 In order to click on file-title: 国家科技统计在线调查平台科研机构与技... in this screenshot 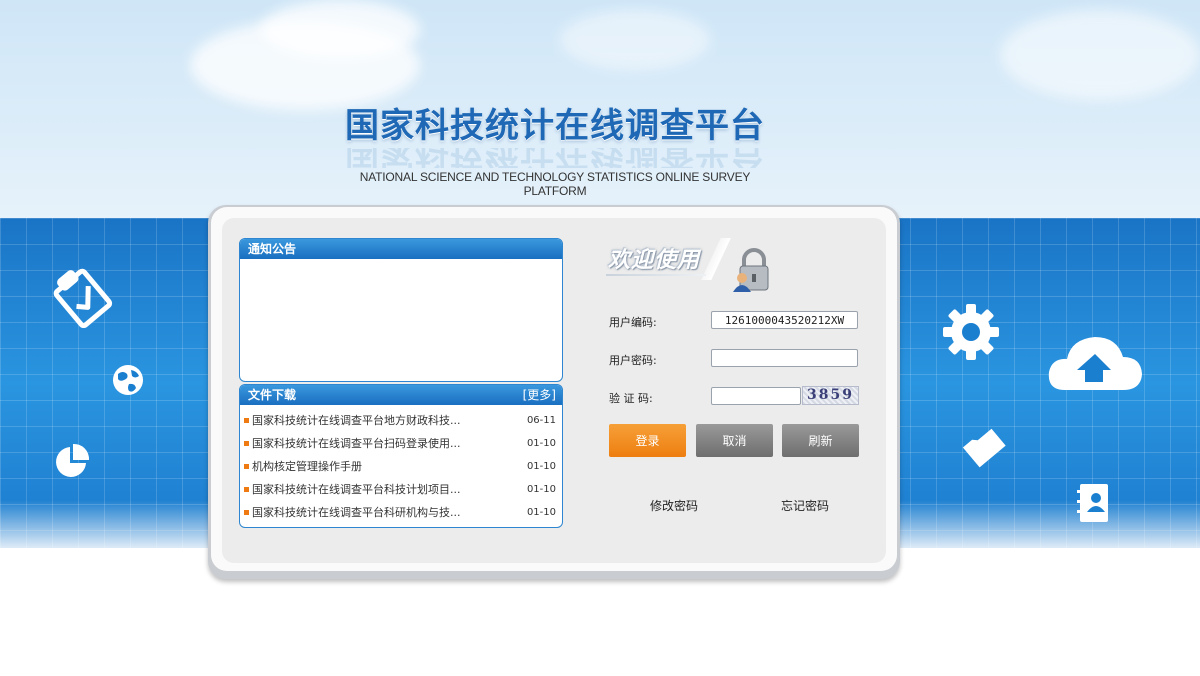, I will do `click(356, 512)`.